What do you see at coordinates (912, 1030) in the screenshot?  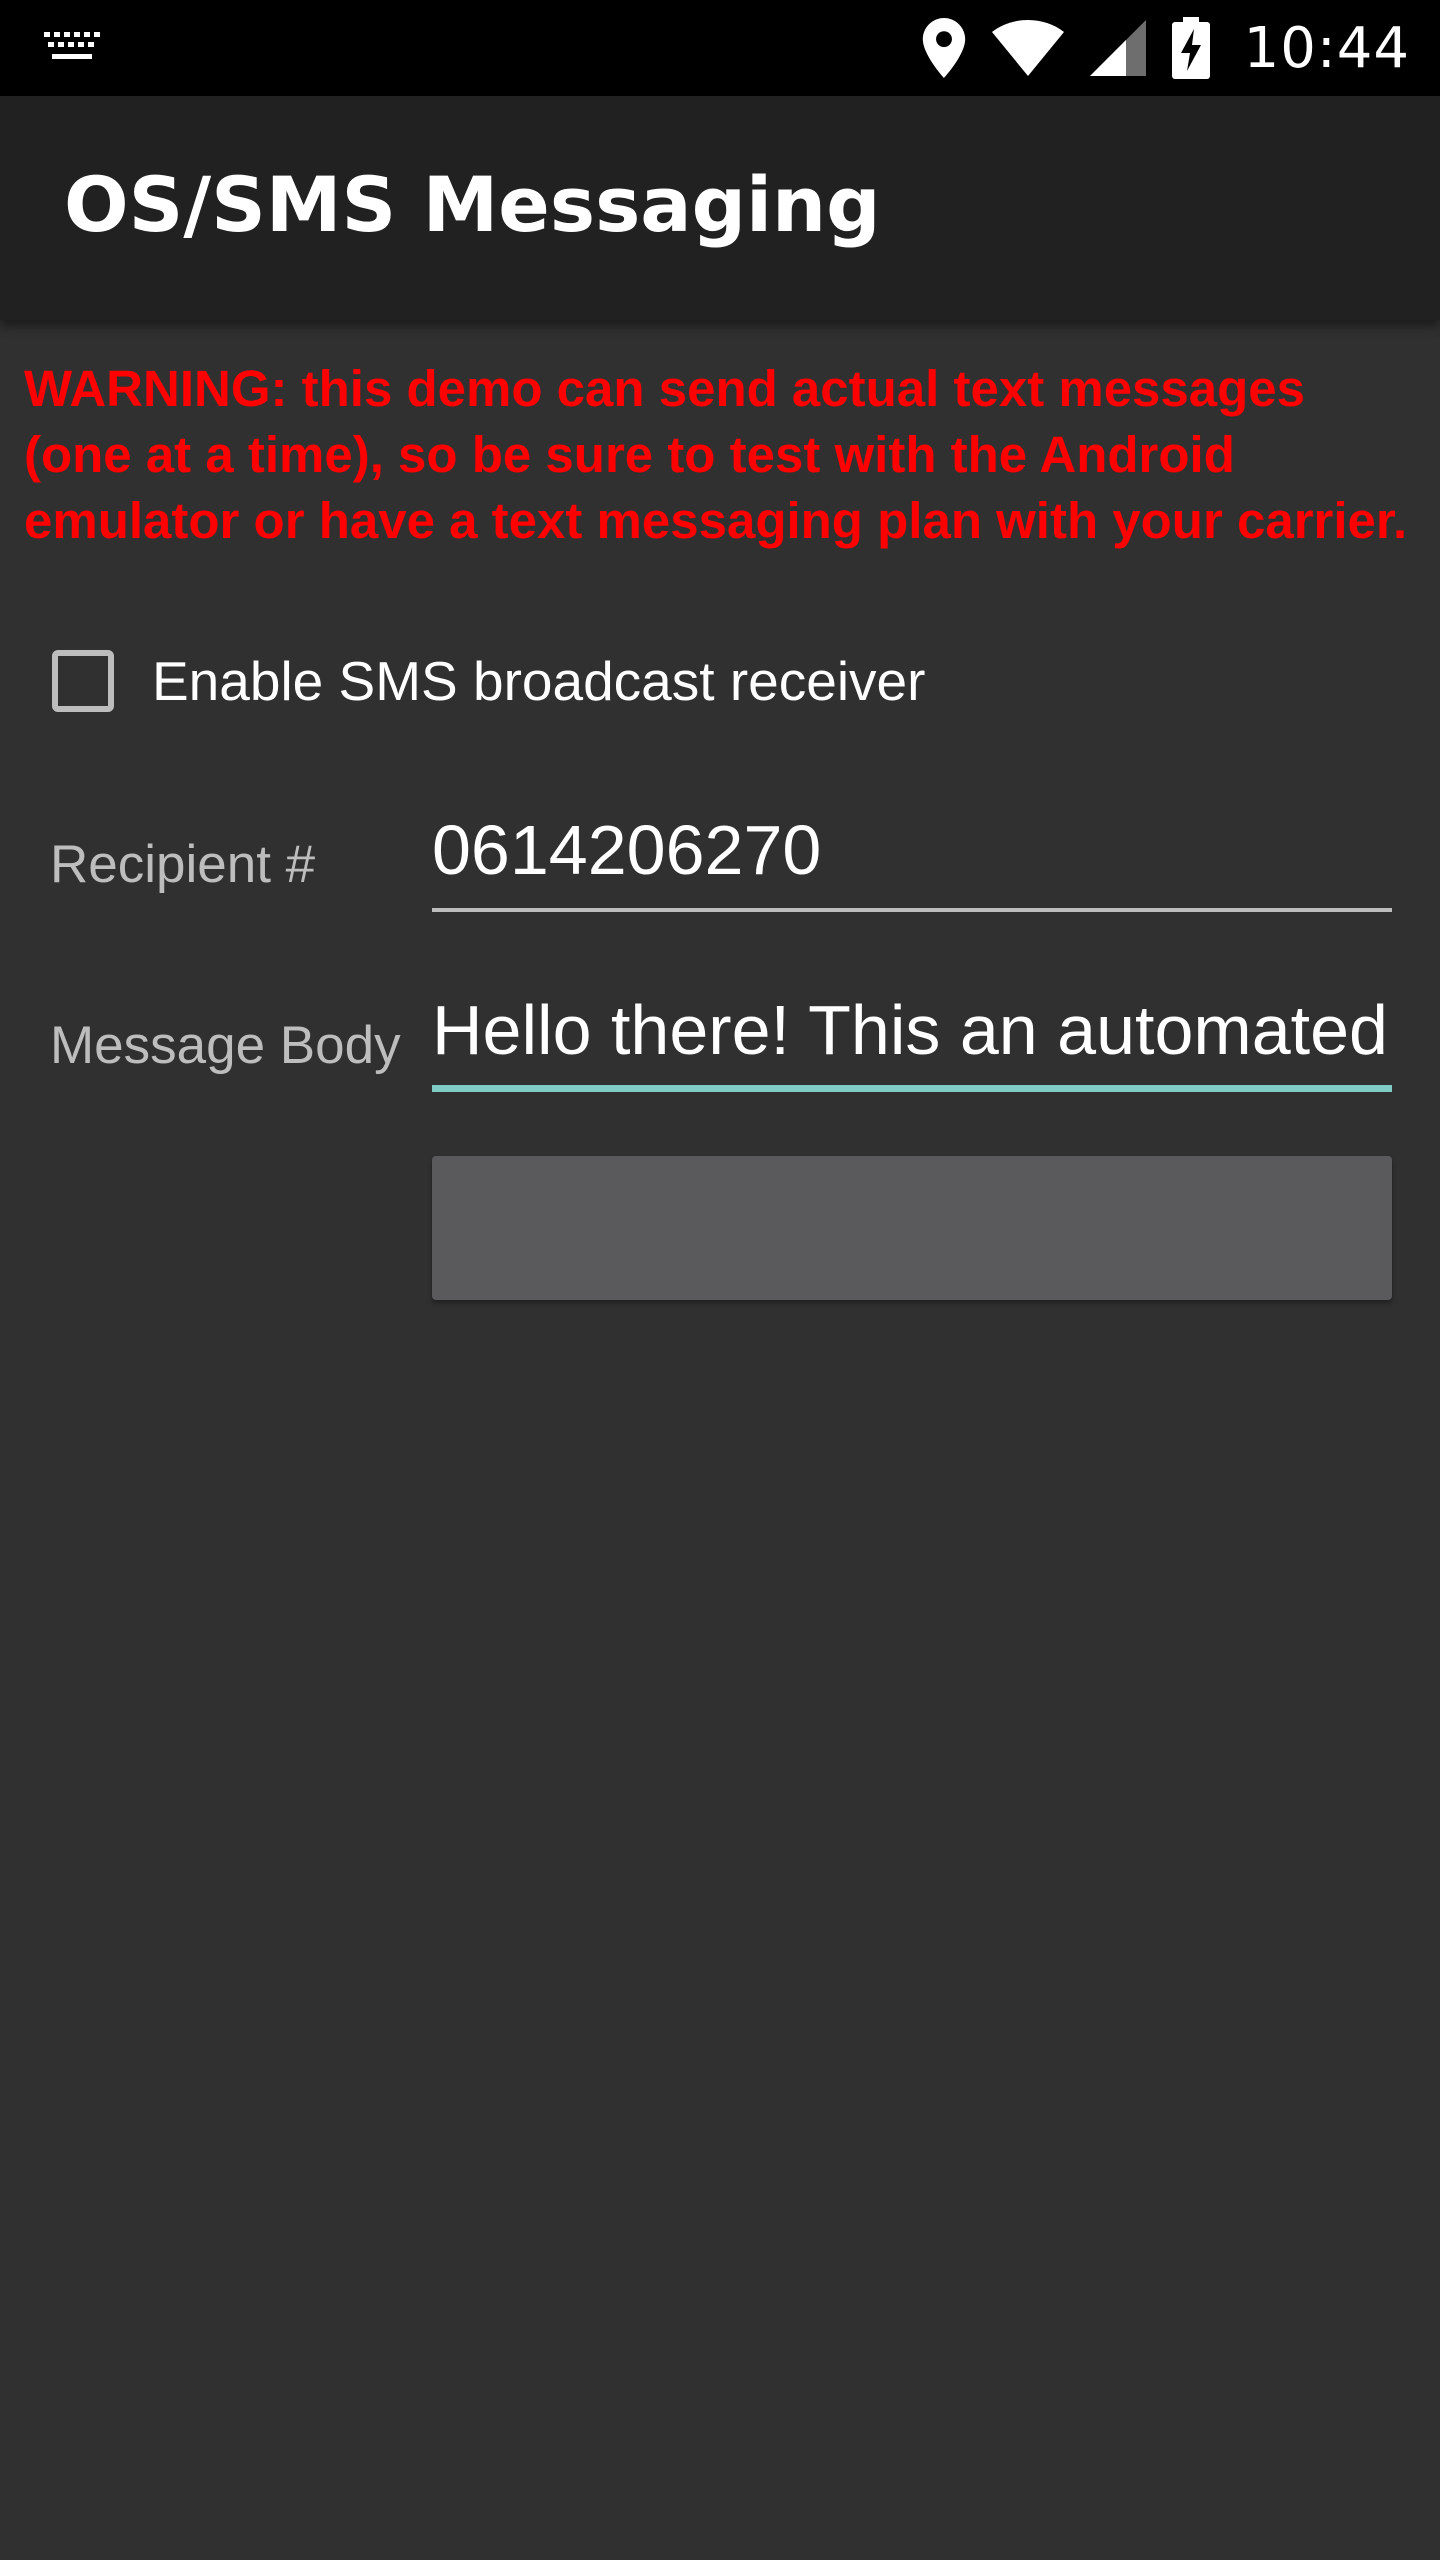 I see `message-body-input` at bounding box center [912, 1030].